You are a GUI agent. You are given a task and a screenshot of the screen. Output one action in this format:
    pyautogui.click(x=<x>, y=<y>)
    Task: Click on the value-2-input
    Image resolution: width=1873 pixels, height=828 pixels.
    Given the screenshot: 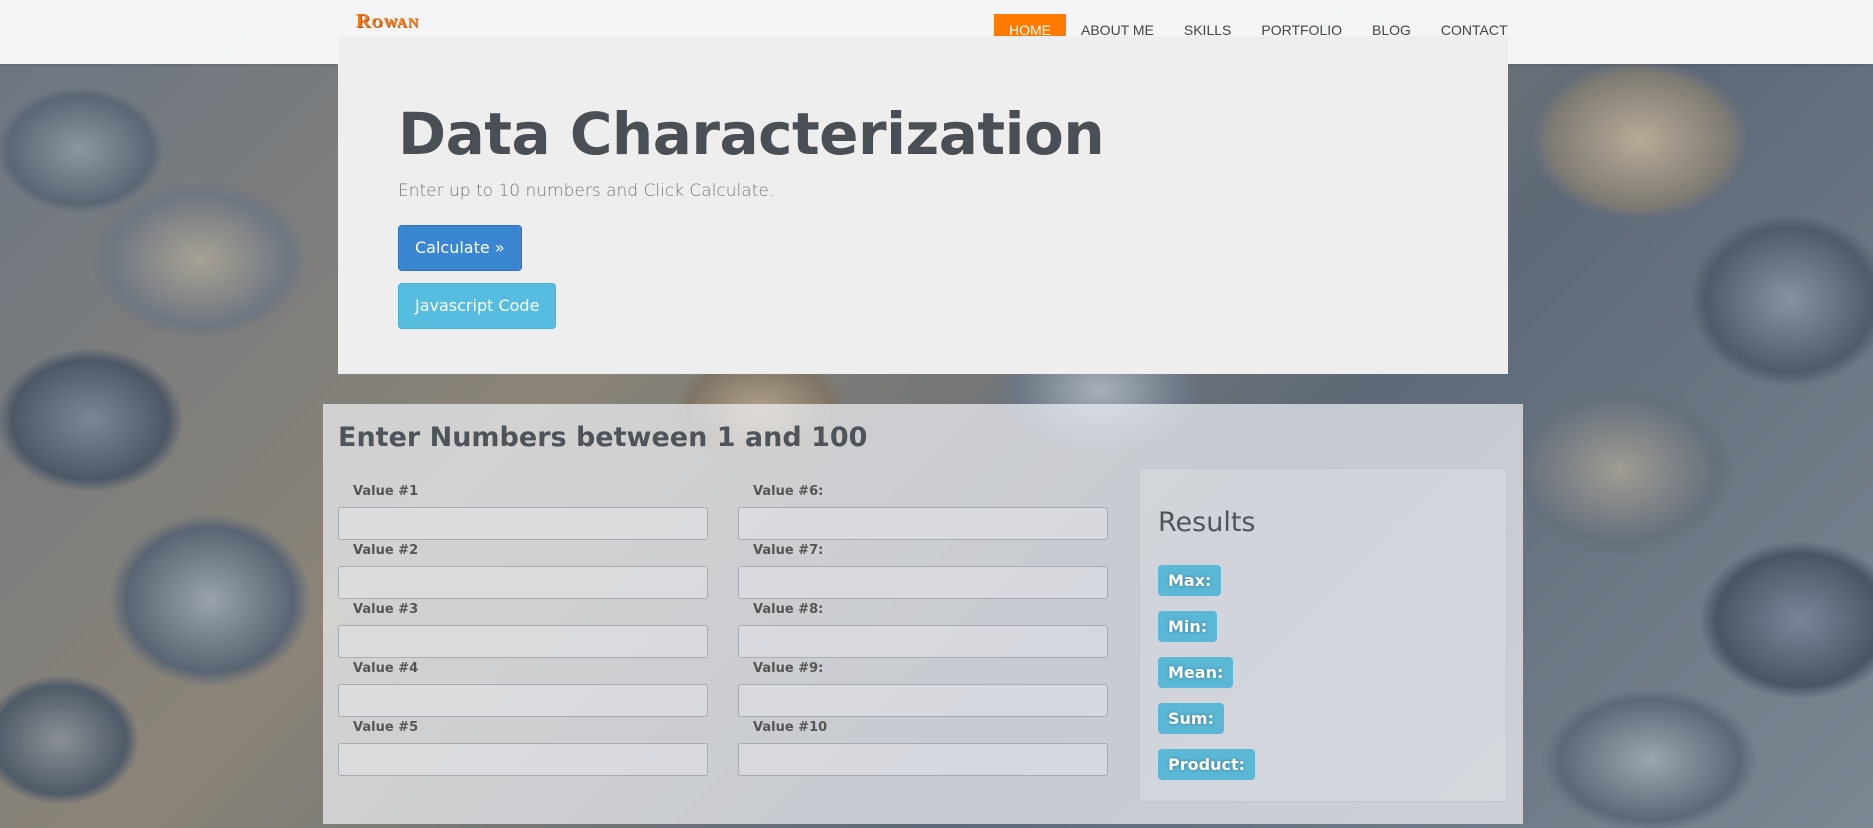 What is the action you would take?
    pyautogui.click(x=523, y=582)
    